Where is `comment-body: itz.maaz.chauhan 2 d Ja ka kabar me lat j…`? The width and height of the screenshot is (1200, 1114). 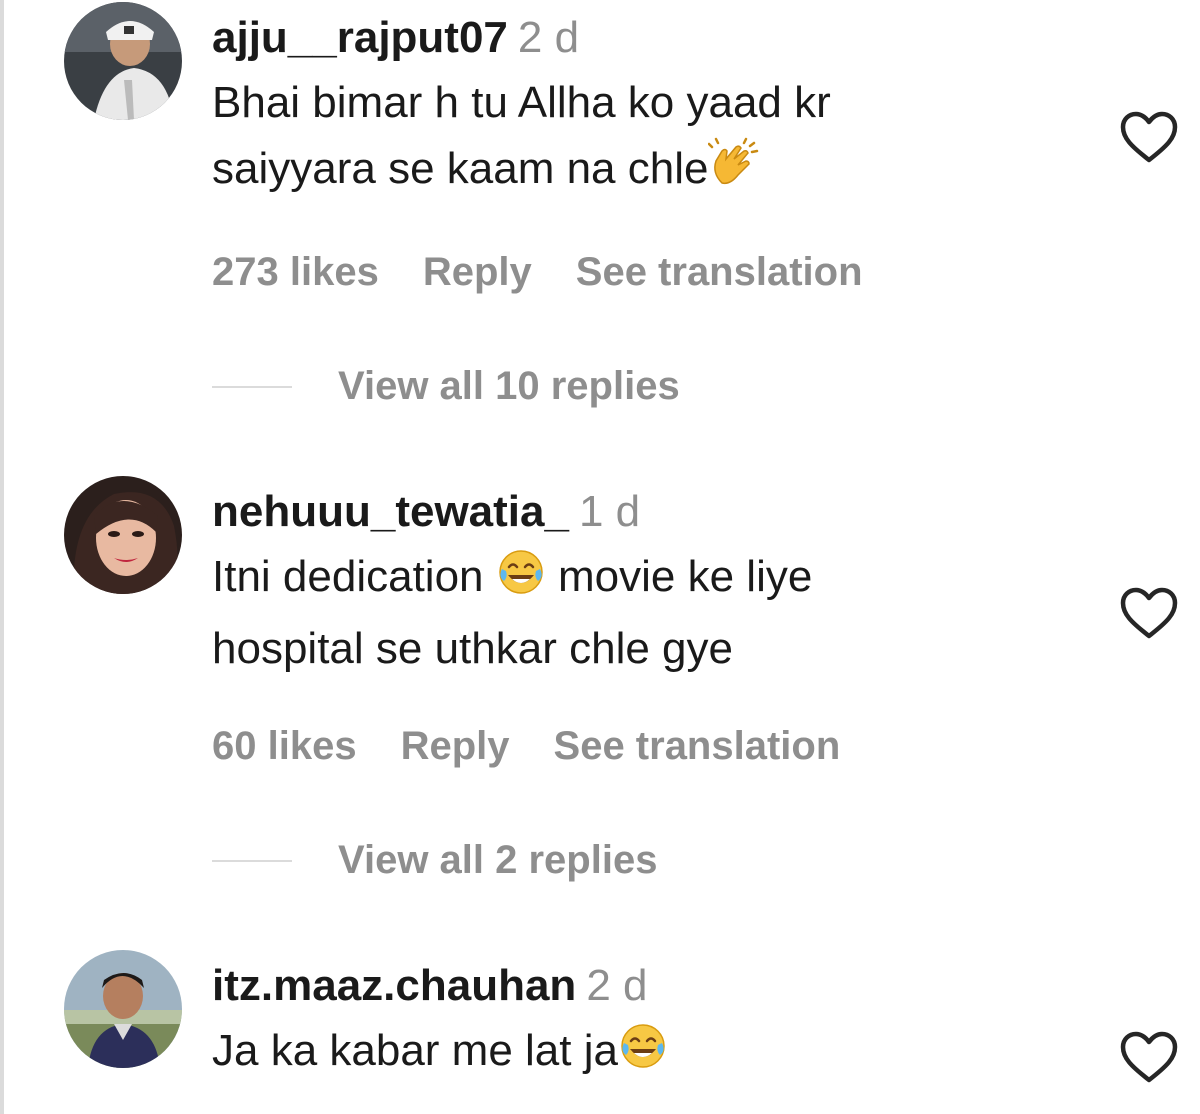 comment-body: itz.maaz.chauhan 2 d Ja ka kabar me lat j… is located at coordinates (642, 1025).